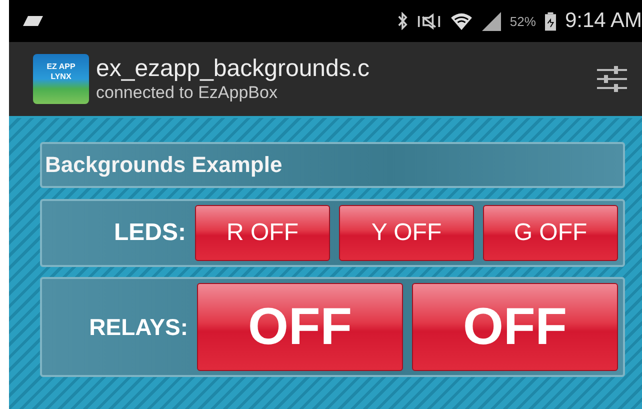 The width and height of the screenshot is (642, 409). I want to click on logo-text: LYNX, so click(61, 77).